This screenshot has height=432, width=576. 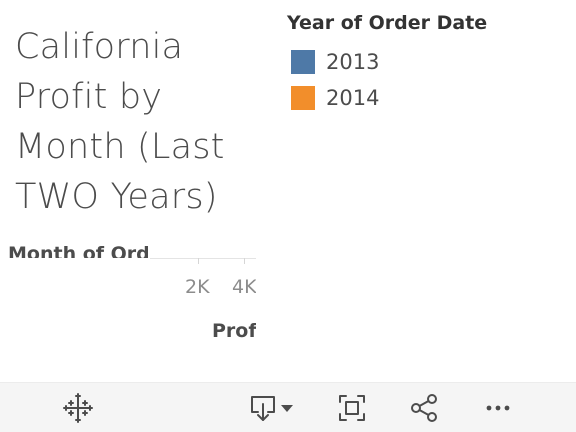 I want to click on x-axis: 2K 4K, so click(x=203, y=288).